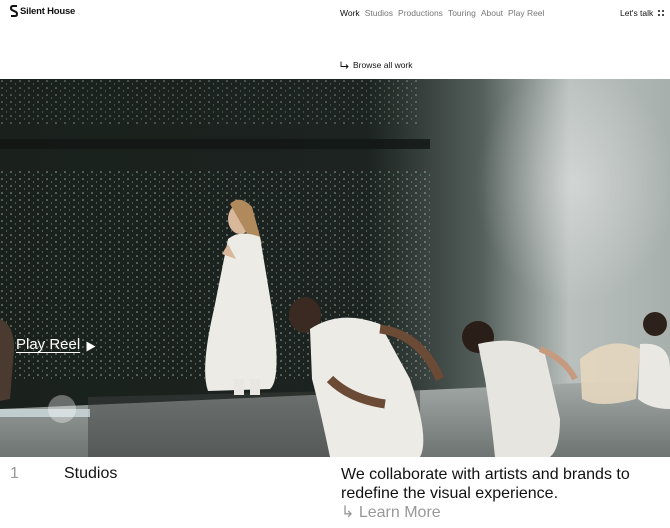 The width and height of the screenshot is (670, 528). What do you see at coordinates (526, 13) in the screenshot?
I see `nav-item-play-reel: Play Reel` at bounding box center [526, 13].